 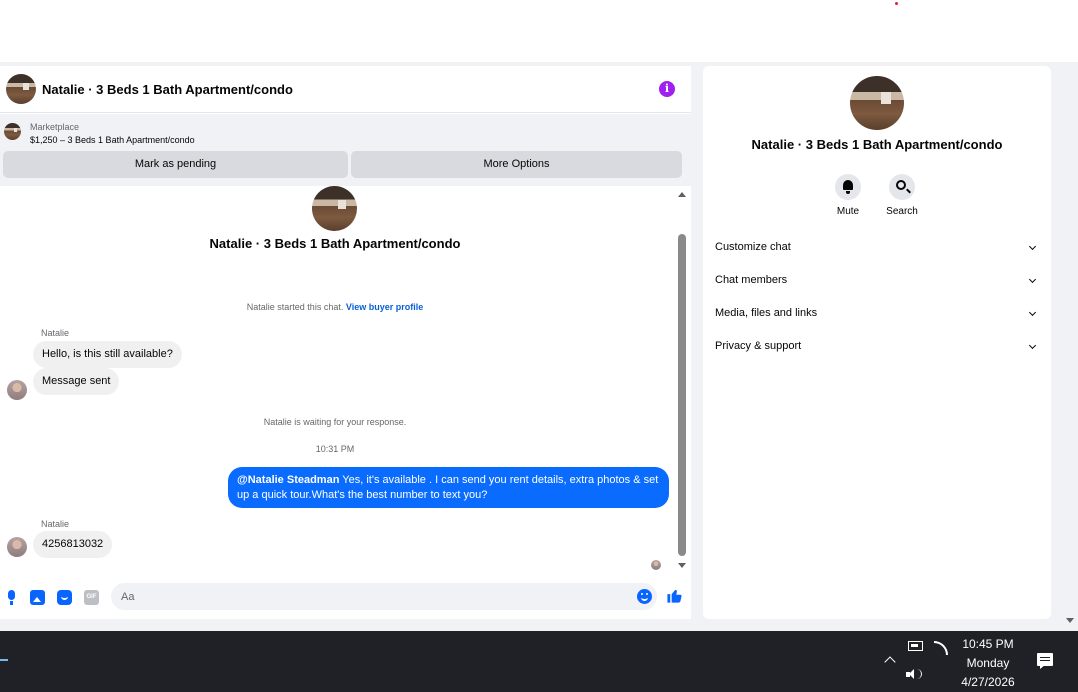 What do you see at coordinates (682, 565) in the screenshot?
I see `scroll-down-arrow-icon` at bounding box center [682, 565].